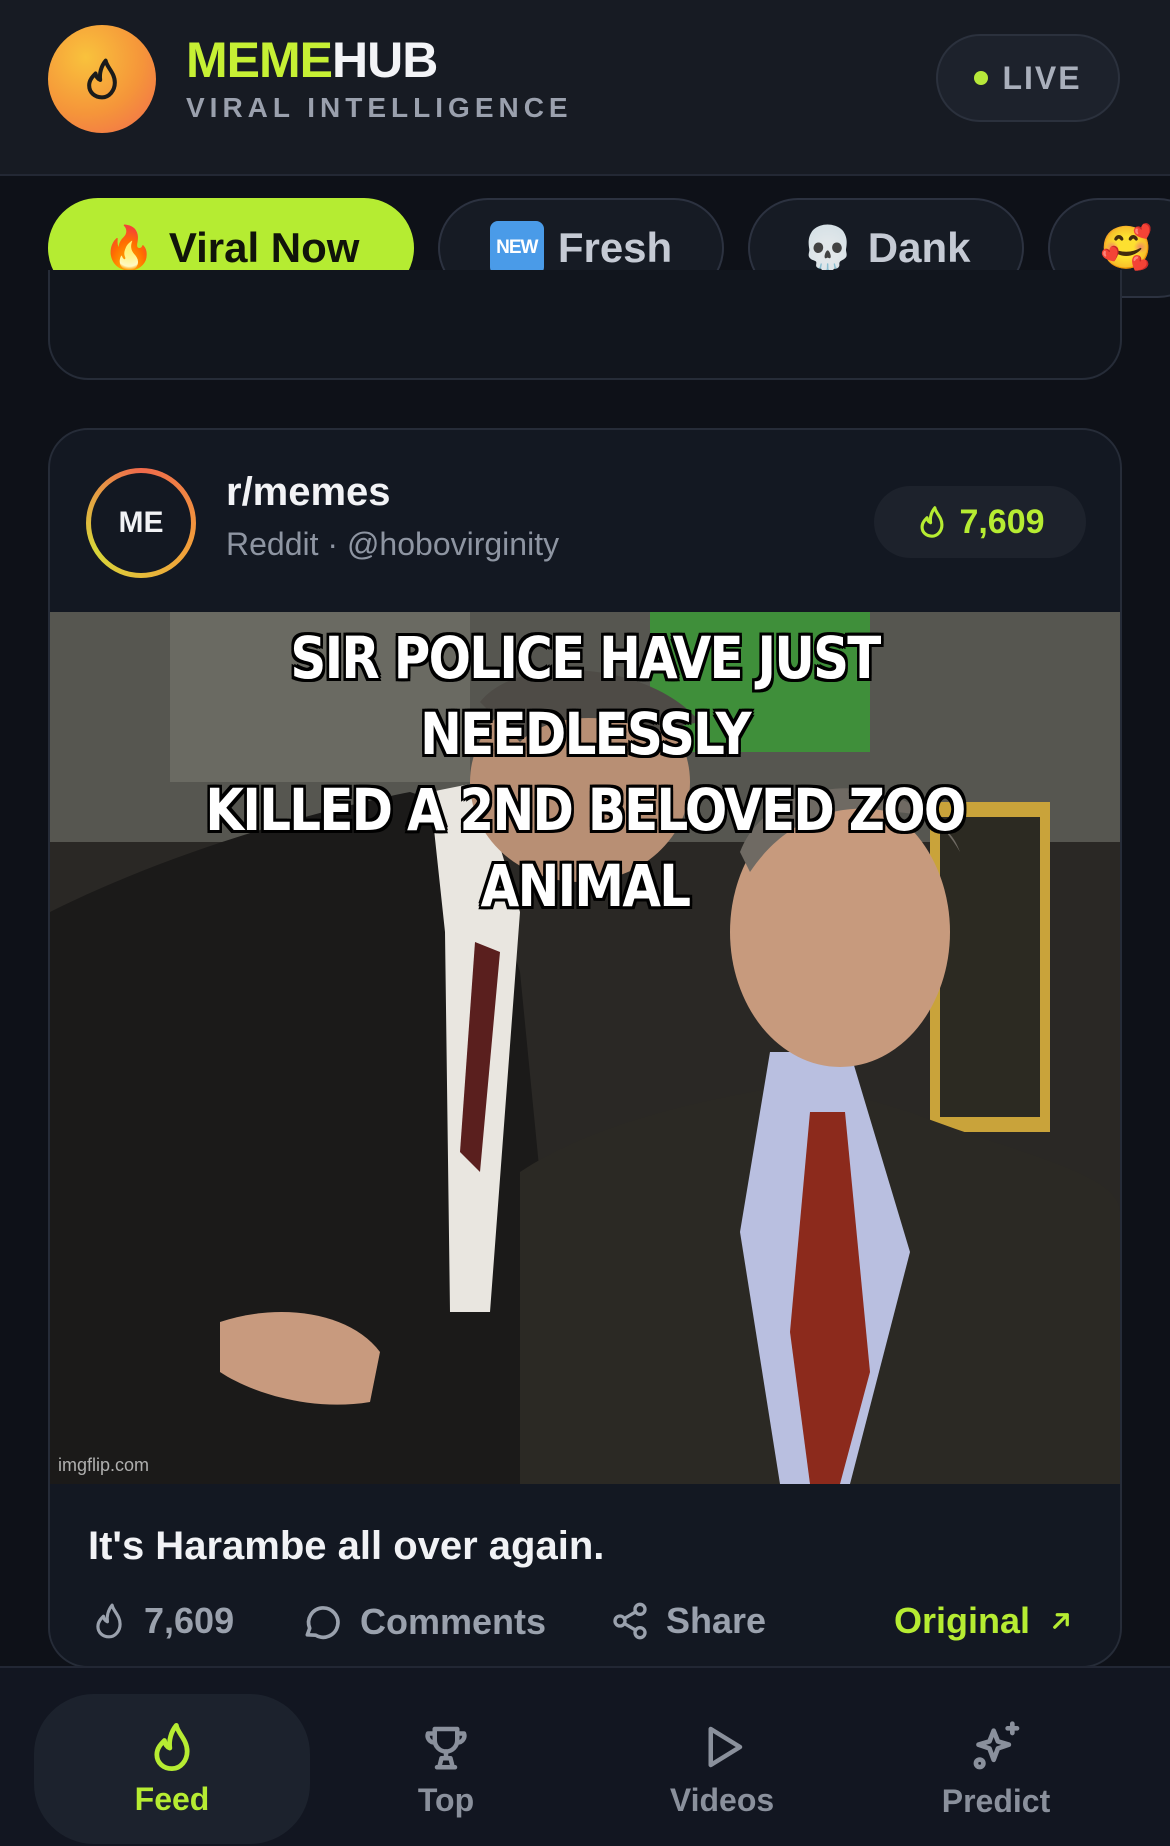 Image resolution: width=1170 pixels, height=1846 pixels. I want to click on post-source-meta: Reddit · @hobovirginity, so click(393, 544).